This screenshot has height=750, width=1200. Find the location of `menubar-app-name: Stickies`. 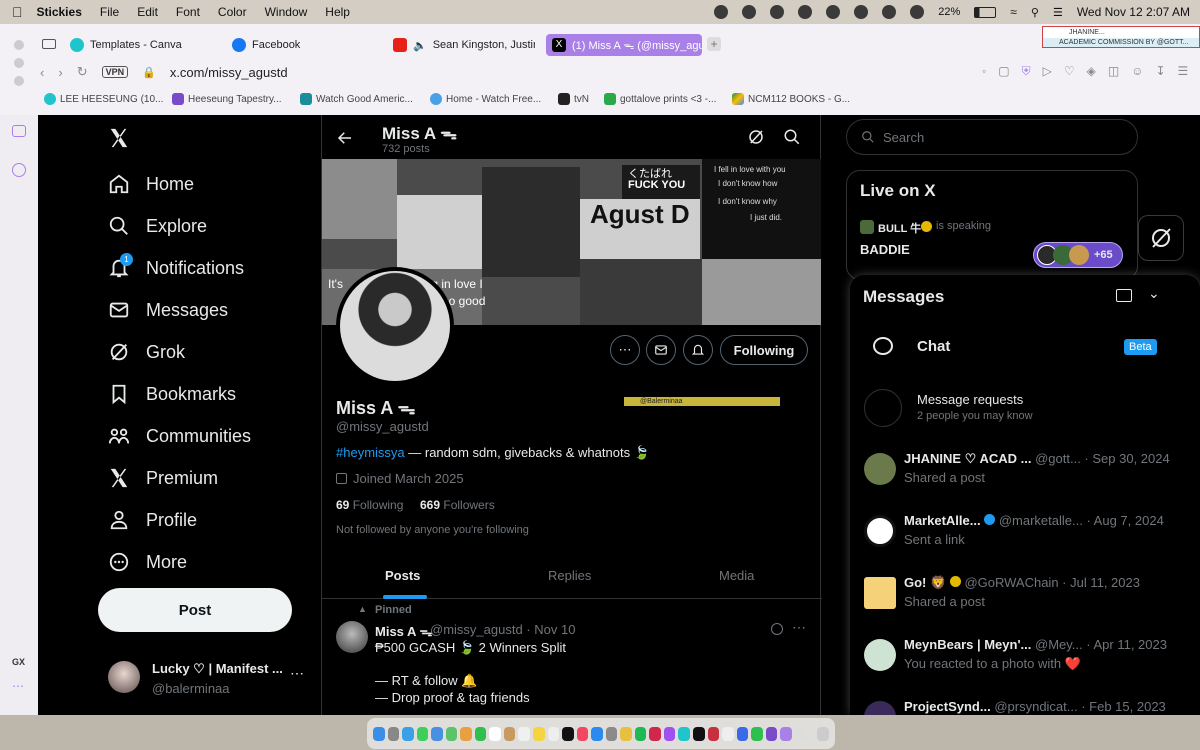

menubar-app-name: Stickies is located at coordinates (59, 12).